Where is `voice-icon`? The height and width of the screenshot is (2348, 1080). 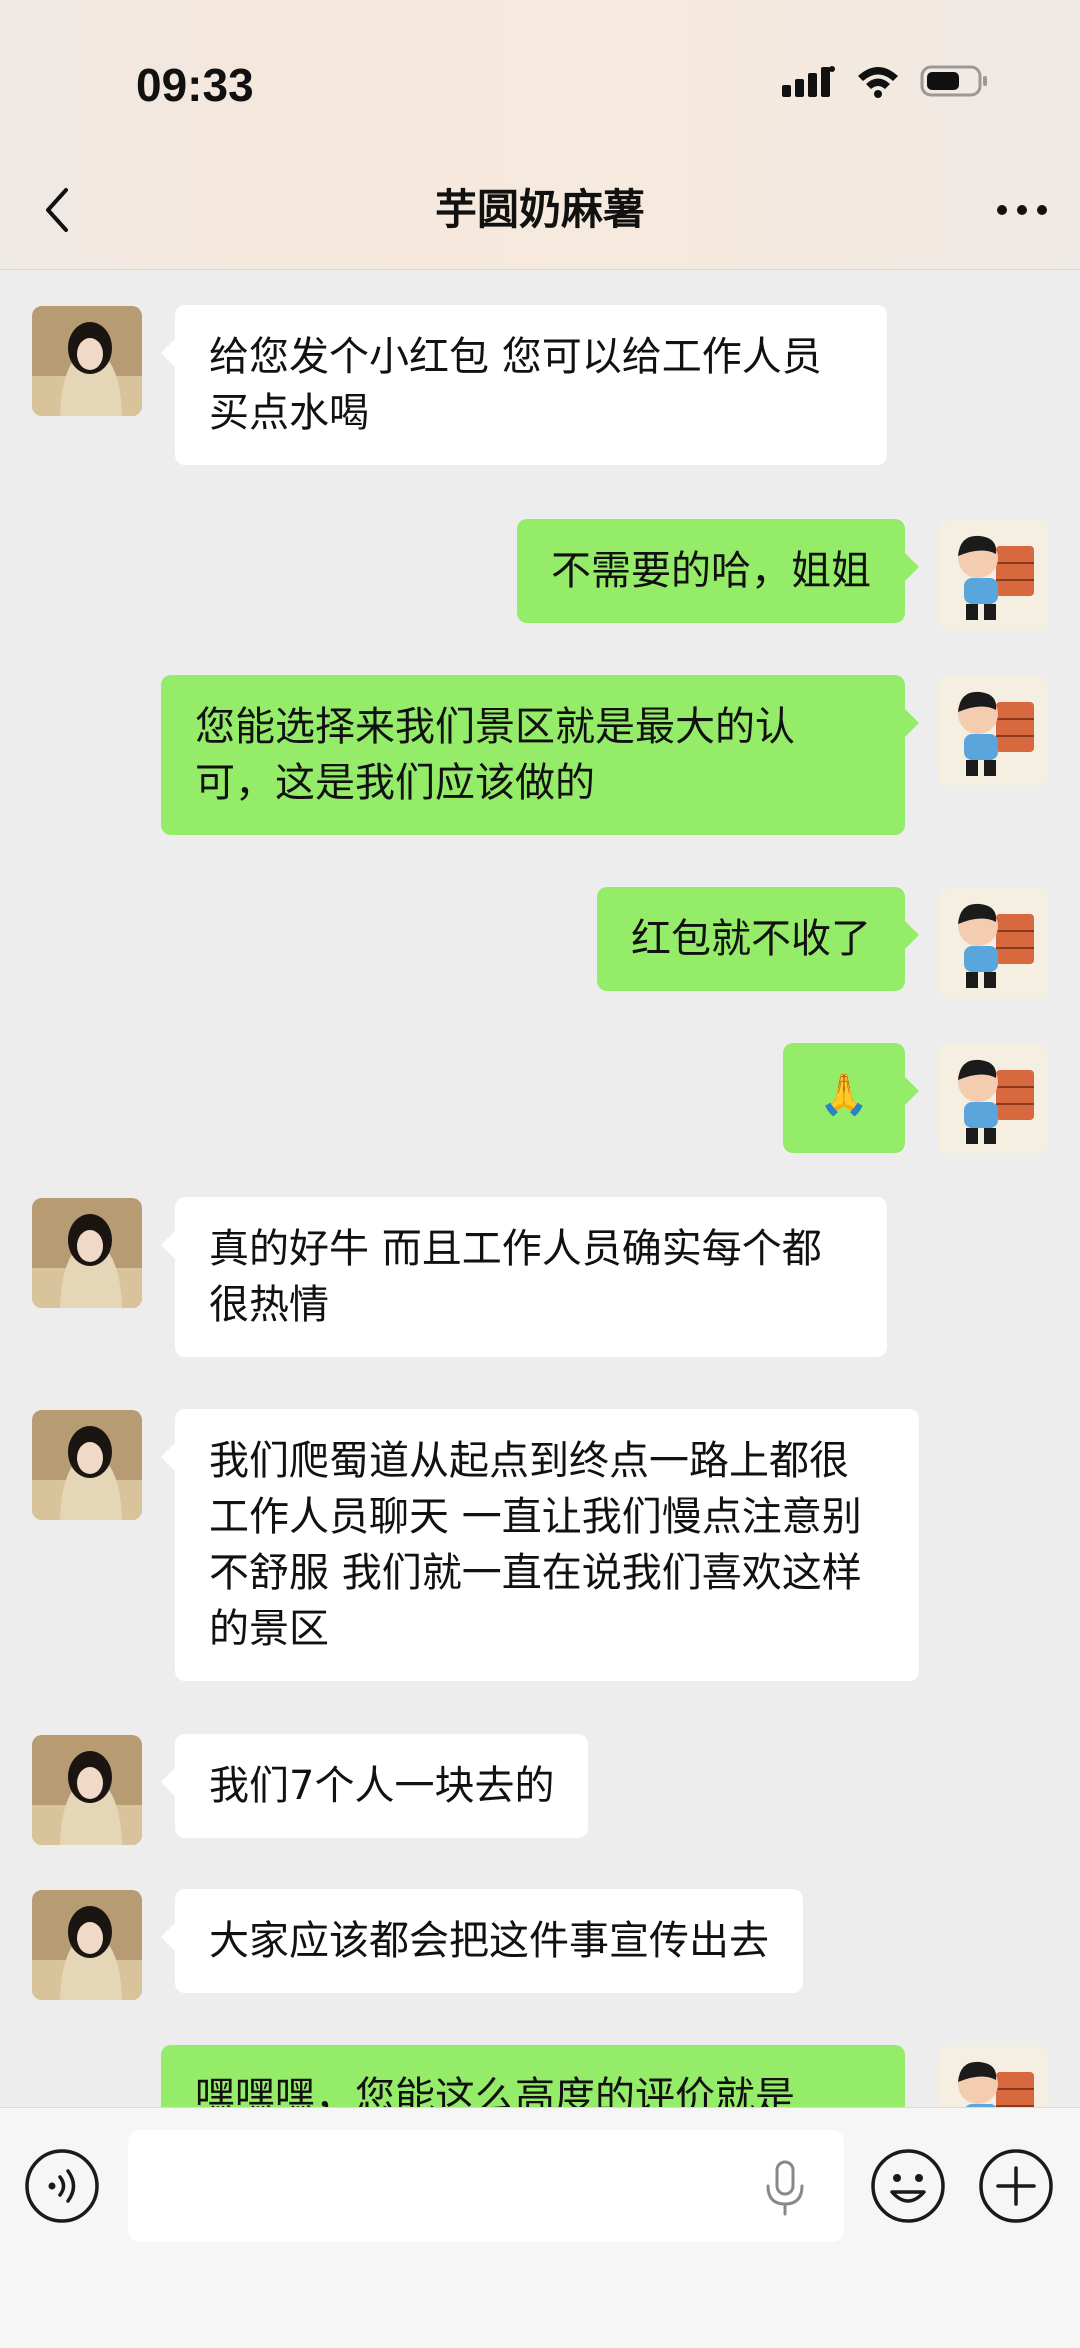
voice-icon is located at coordinates (62, 2186).